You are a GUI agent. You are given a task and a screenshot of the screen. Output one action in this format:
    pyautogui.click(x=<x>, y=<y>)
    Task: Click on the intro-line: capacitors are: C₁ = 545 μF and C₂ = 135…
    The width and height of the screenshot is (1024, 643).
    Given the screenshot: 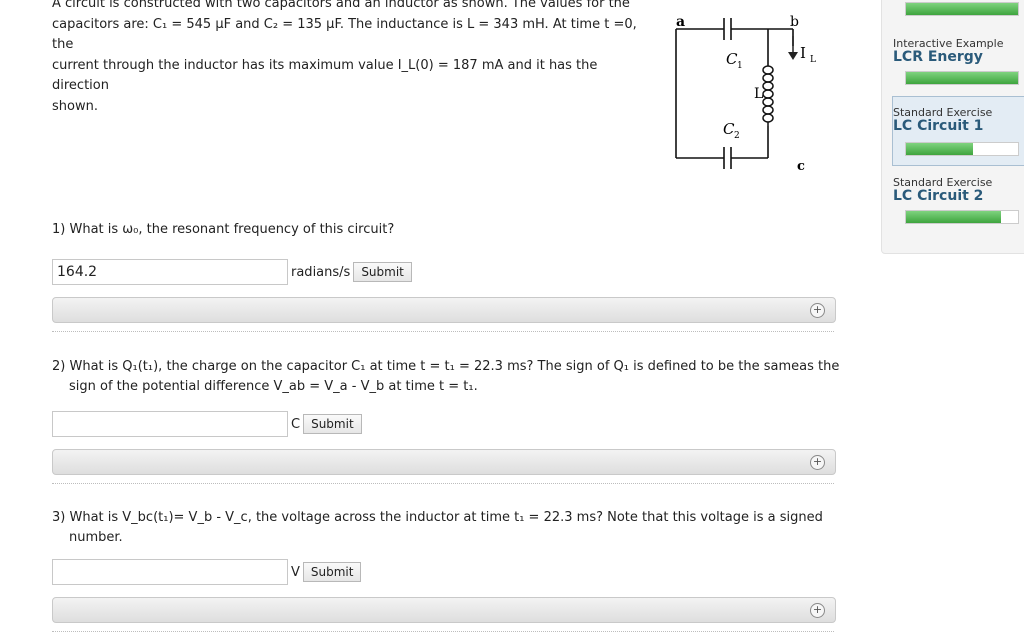 What is the action you would take?
    pyautogui.click(x=344, y=34)
    